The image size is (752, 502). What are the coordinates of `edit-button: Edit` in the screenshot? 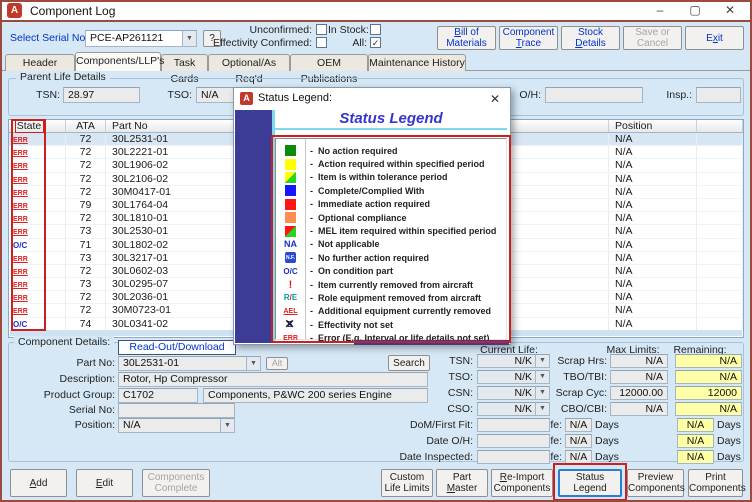 It's located at (104, 483).